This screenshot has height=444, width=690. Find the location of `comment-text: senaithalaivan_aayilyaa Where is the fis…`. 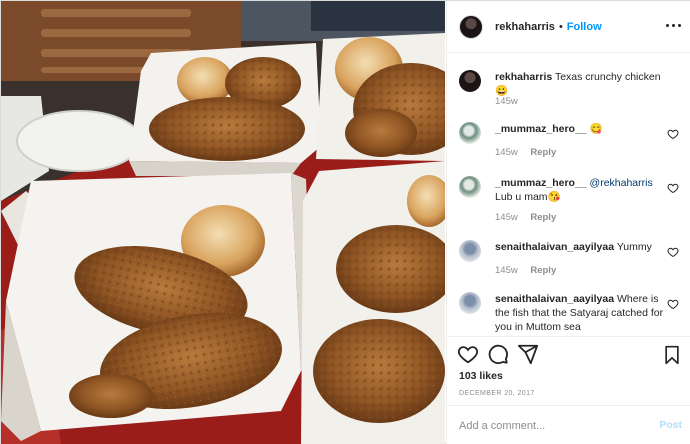

comment-text: senaithalaivan_aayilyaa Where is the fis… is located at coordinates (580, 313).